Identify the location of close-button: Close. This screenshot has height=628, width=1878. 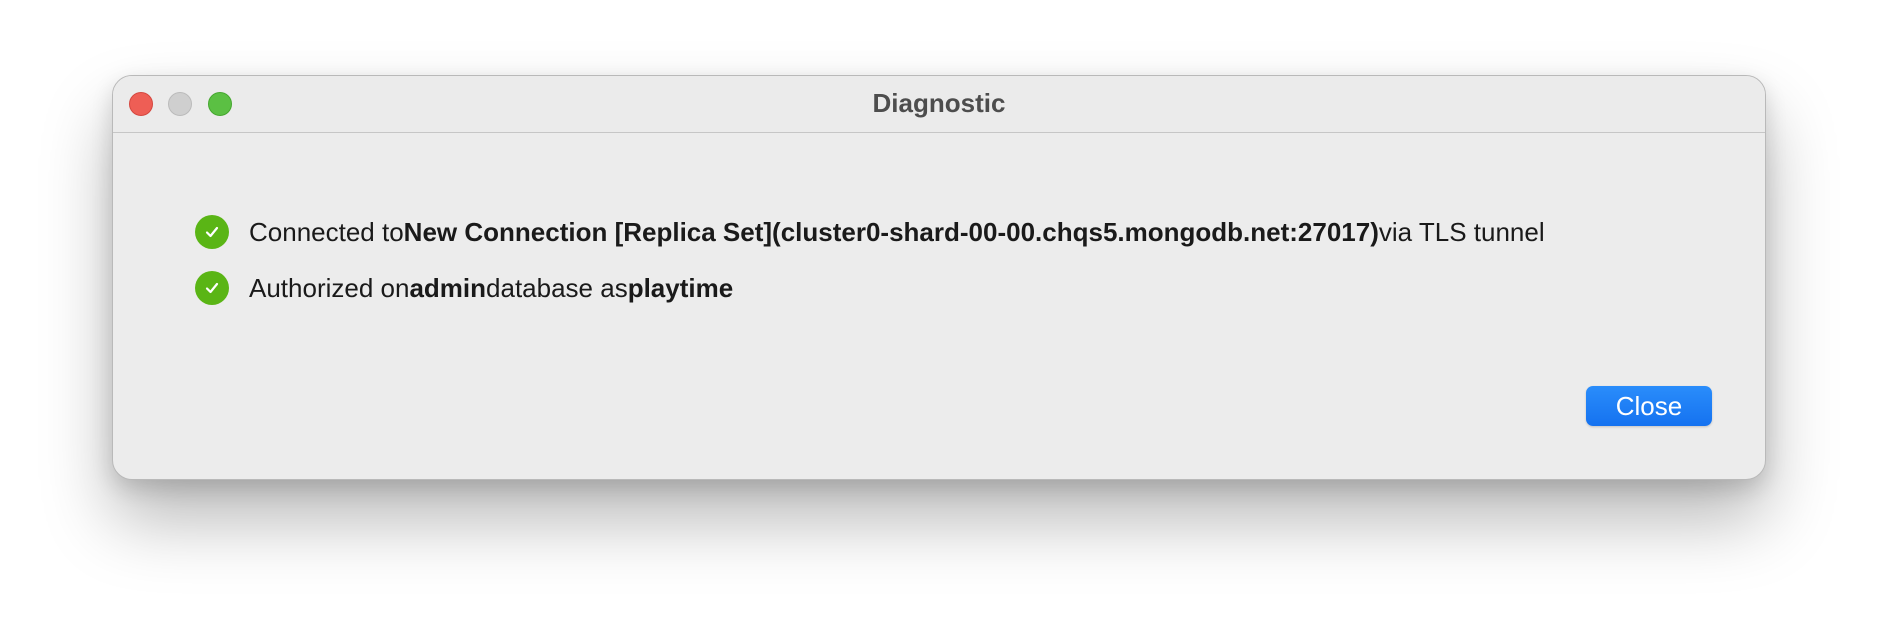
(1649, 406).